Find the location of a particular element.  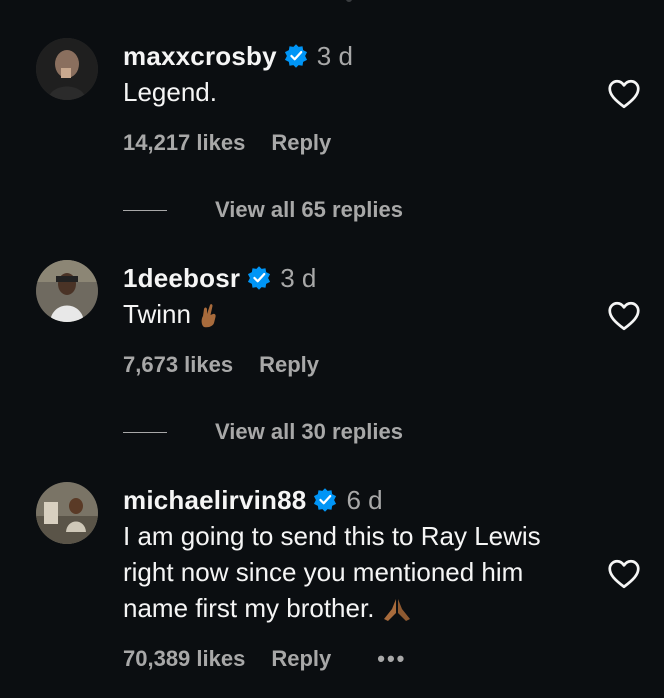

view-replies-button: View all 65 replies is located at coordinates (263, 210).